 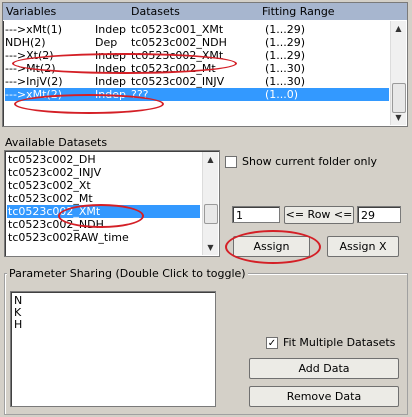 What do you see at coordinates (179, 42) in the screenshot?
I see `fit-row-dataset: tc0523c002_NDH` at bounding box center [179, 42].